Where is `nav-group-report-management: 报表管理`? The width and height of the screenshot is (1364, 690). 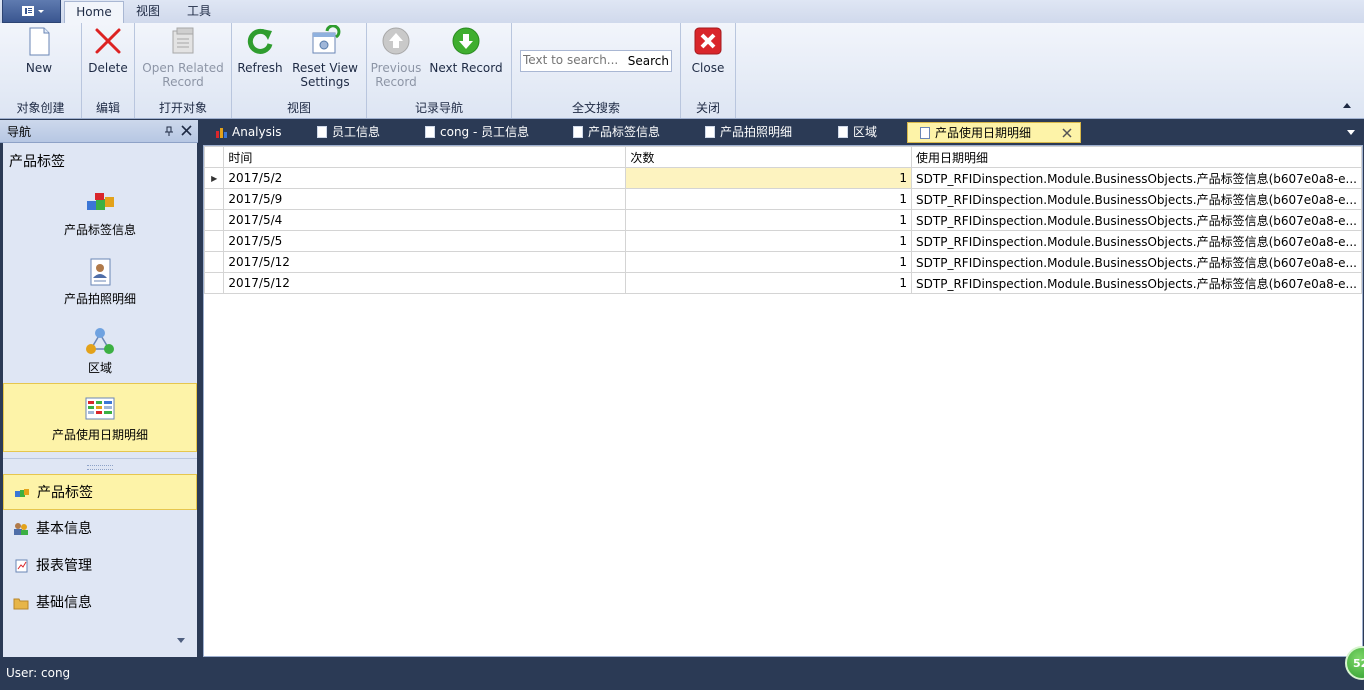 nav-group-report-management: 报表管理 is located at coordinates (100, 566).